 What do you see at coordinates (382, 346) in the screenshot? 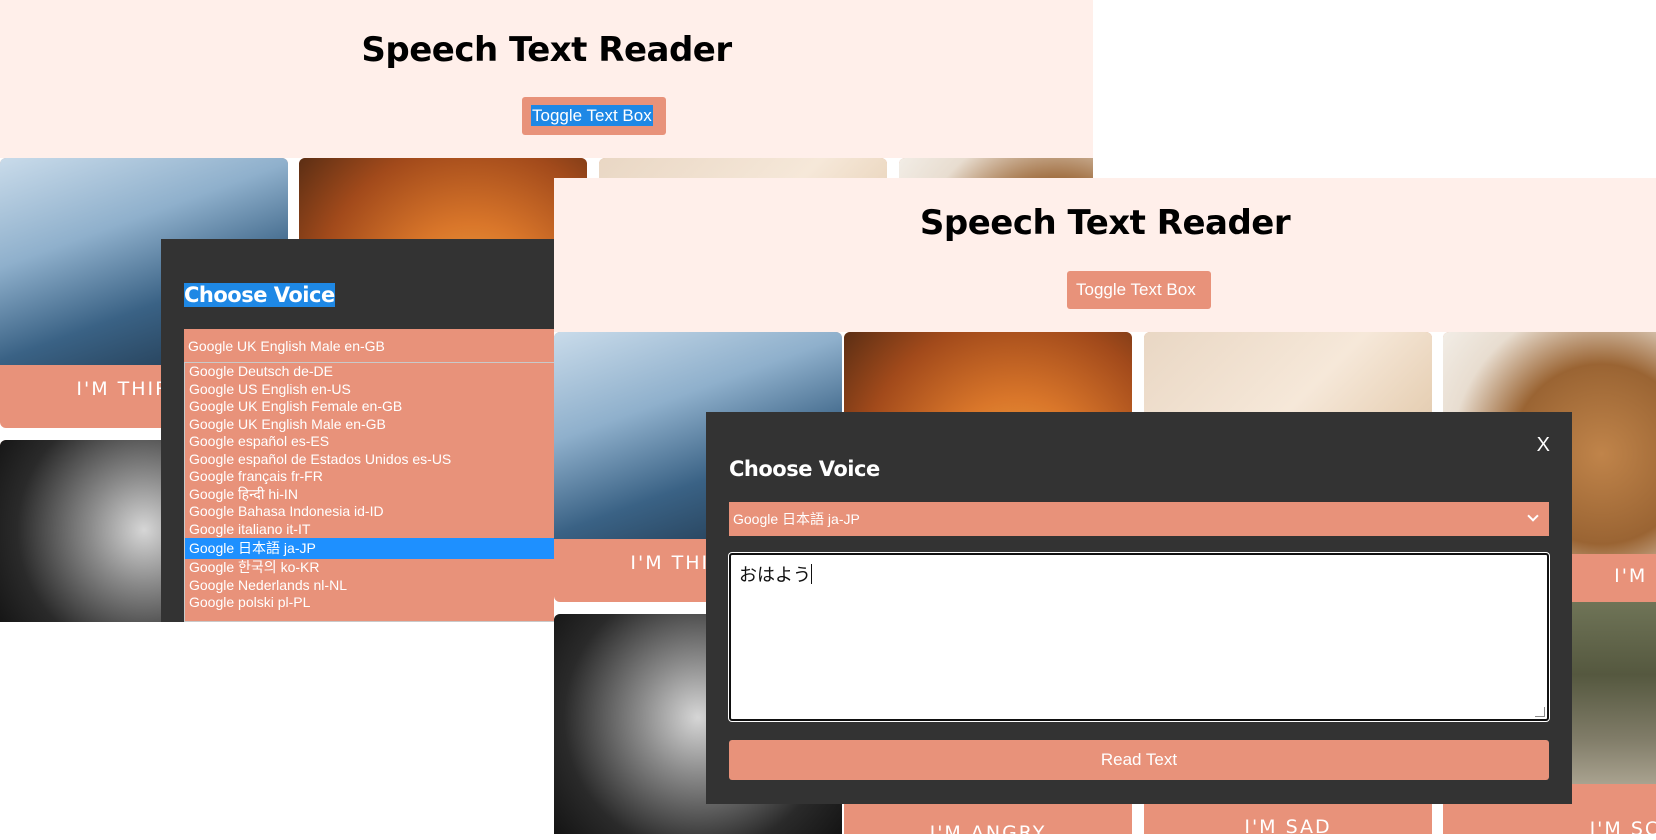
I see `voice-select: Google UK English Male en-GB` at bounding box center [382, 346].